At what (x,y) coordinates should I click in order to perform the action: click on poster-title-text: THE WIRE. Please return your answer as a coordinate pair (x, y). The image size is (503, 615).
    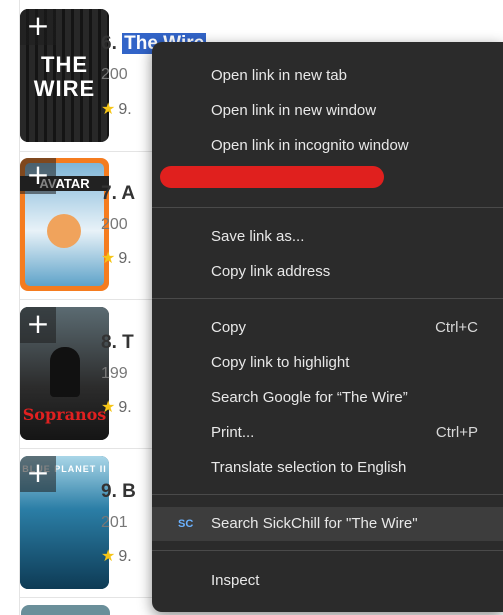
    Looking at the image, I should click on (64, 76).